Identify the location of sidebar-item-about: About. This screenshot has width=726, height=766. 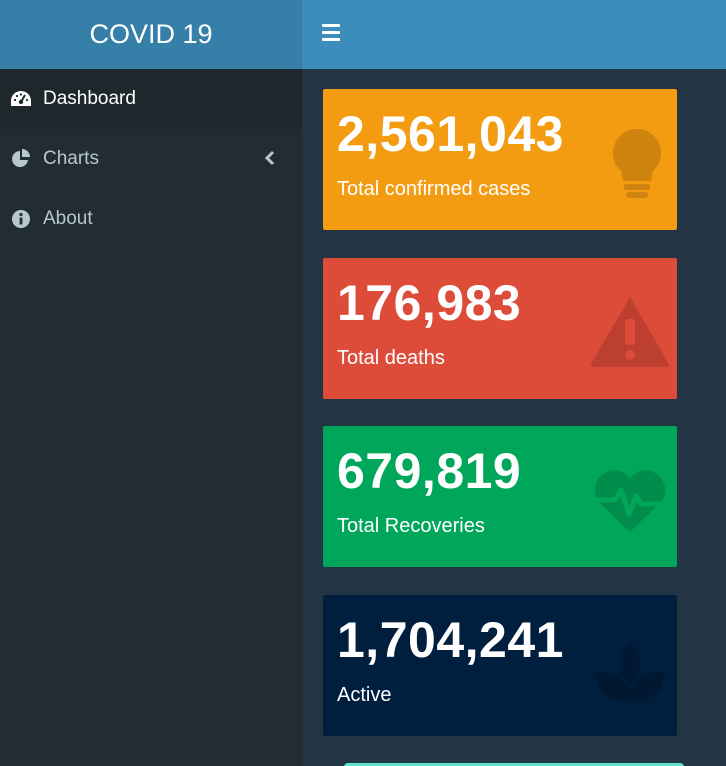
(151, 219).